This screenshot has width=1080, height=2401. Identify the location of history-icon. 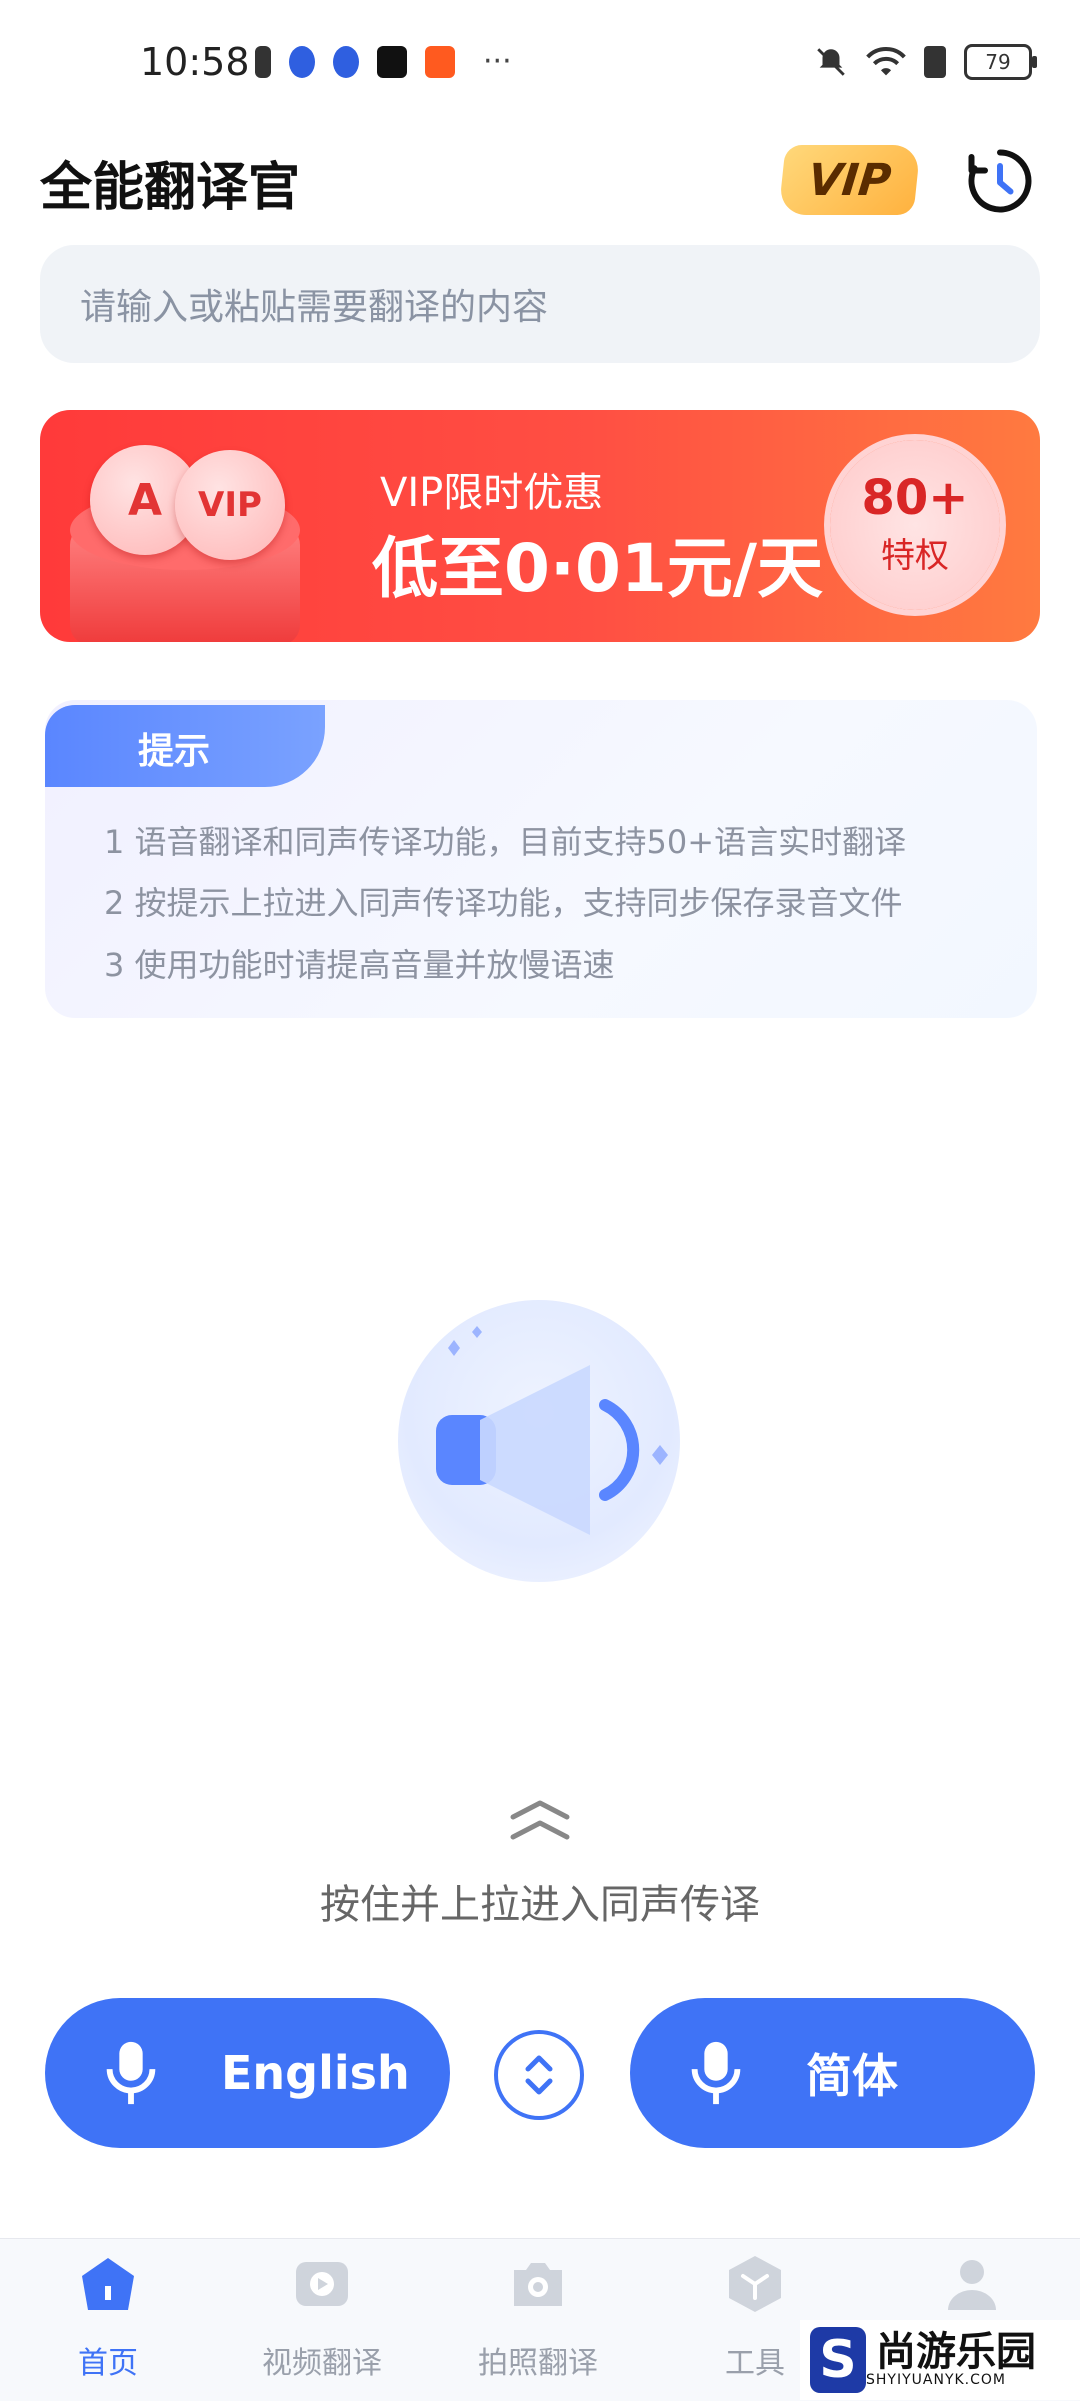
(1000, 181).